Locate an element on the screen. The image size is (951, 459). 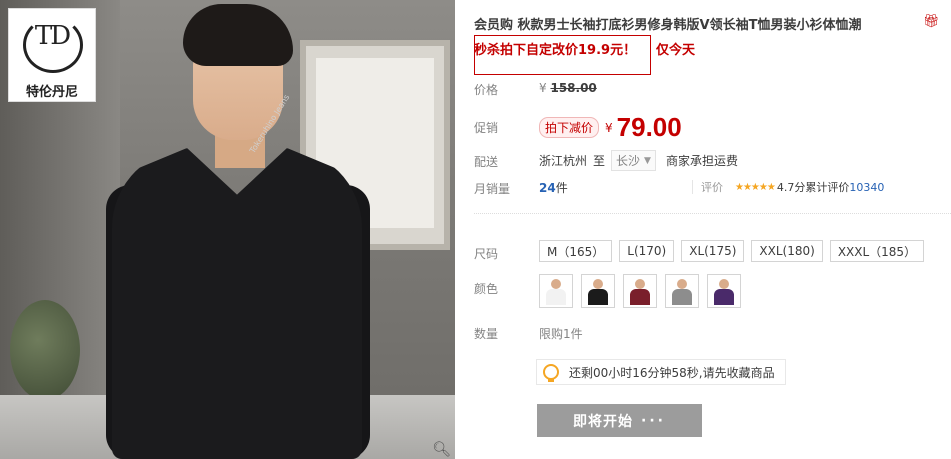
current-price: 79.00 is located at coordinates (649, 127).